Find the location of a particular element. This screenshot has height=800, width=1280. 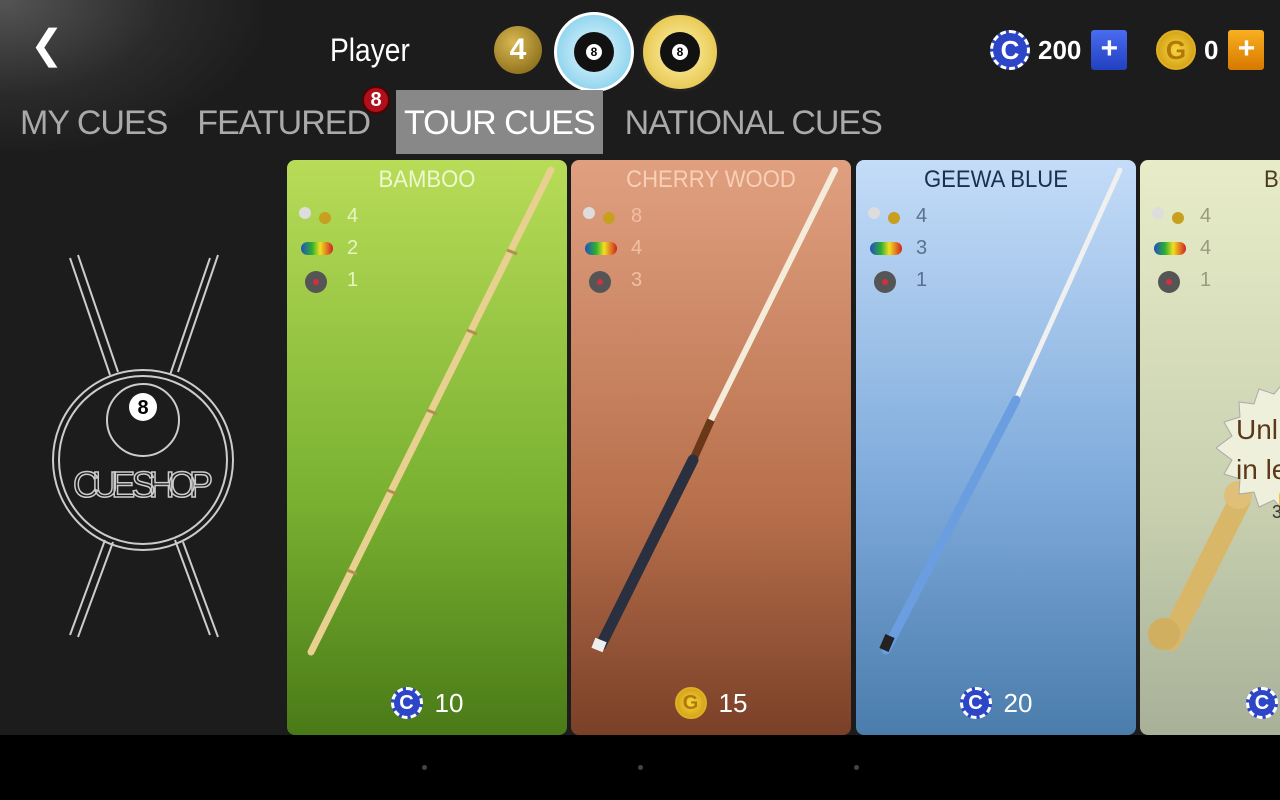

coins-amount: 0 is located at coordinates (1211, 49).